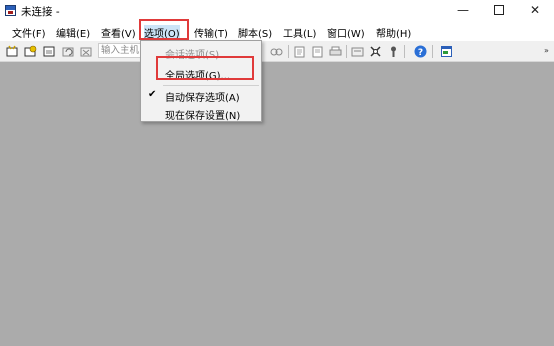 The image size is (554, 346). What do you see at coordinates (255, 32) in the screenshot?
I see `menu-script: 脚本(S)` at bounding box center [255, 32].